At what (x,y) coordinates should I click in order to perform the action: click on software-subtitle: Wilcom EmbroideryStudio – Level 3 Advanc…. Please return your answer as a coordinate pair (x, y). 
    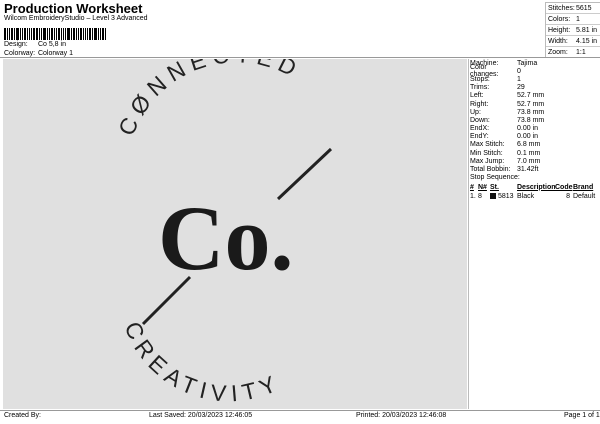
    Looking at the image, I should click on (76, 18).